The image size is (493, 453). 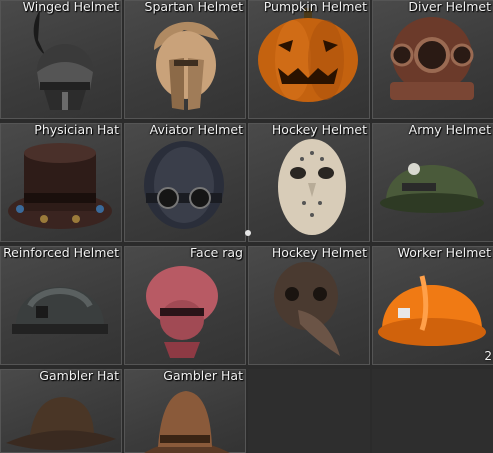 I want to click on inventory-slot-plague-mask: Hockey Helmet, so click(x=309, y=305).